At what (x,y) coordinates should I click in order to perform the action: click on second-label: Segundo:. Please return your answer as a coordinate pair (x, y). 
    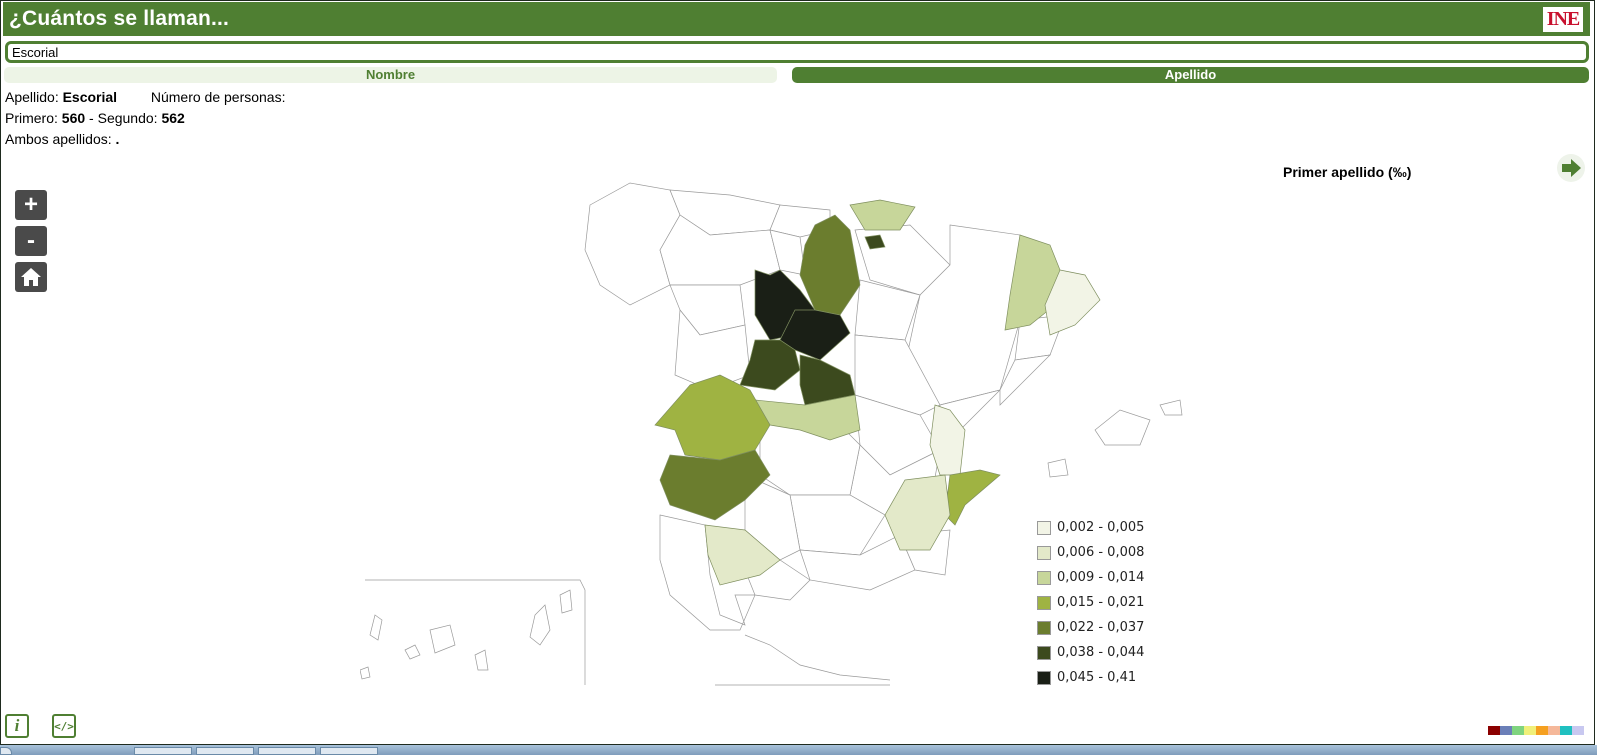
    Looking at the image, I should click on (127, 118).